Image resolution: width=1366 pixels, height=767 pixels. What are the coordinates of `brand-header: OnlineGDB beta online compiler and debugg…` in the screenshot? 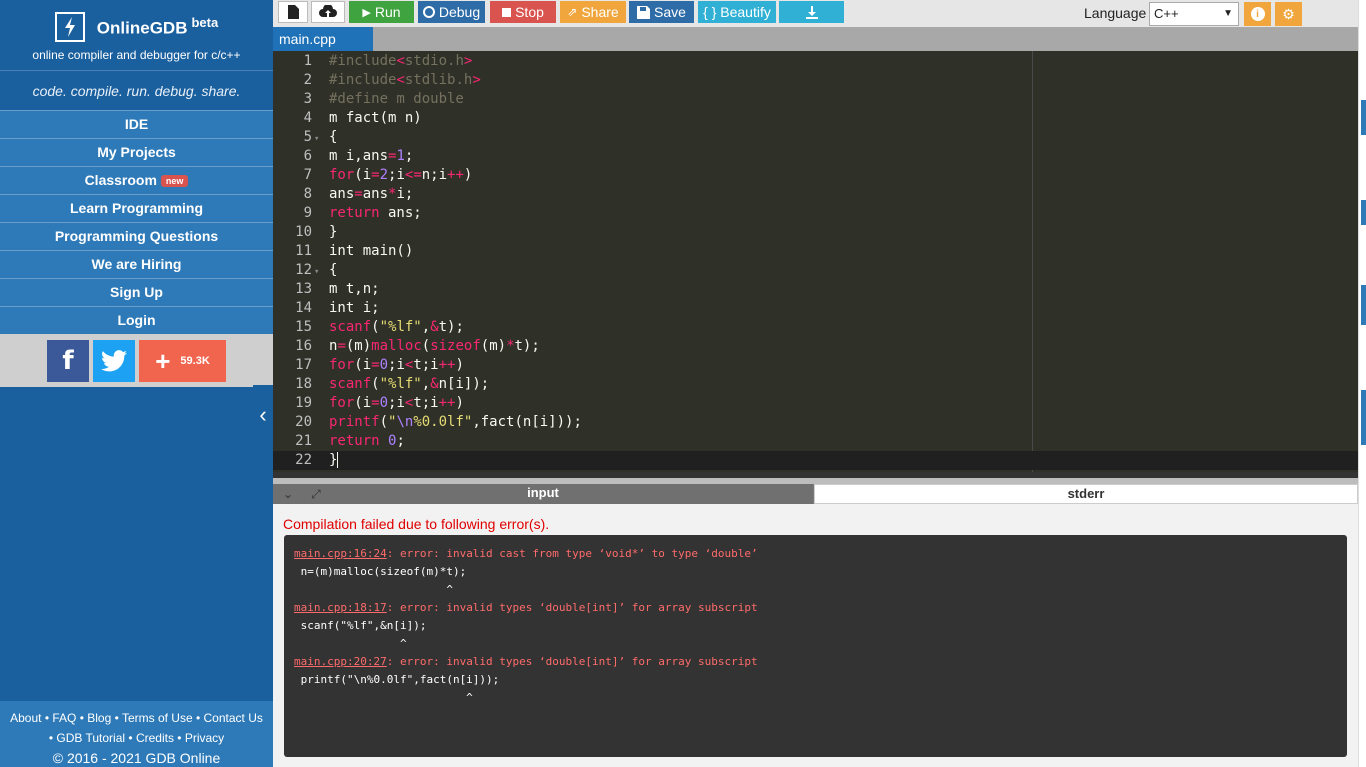 It's located at (136, 35).